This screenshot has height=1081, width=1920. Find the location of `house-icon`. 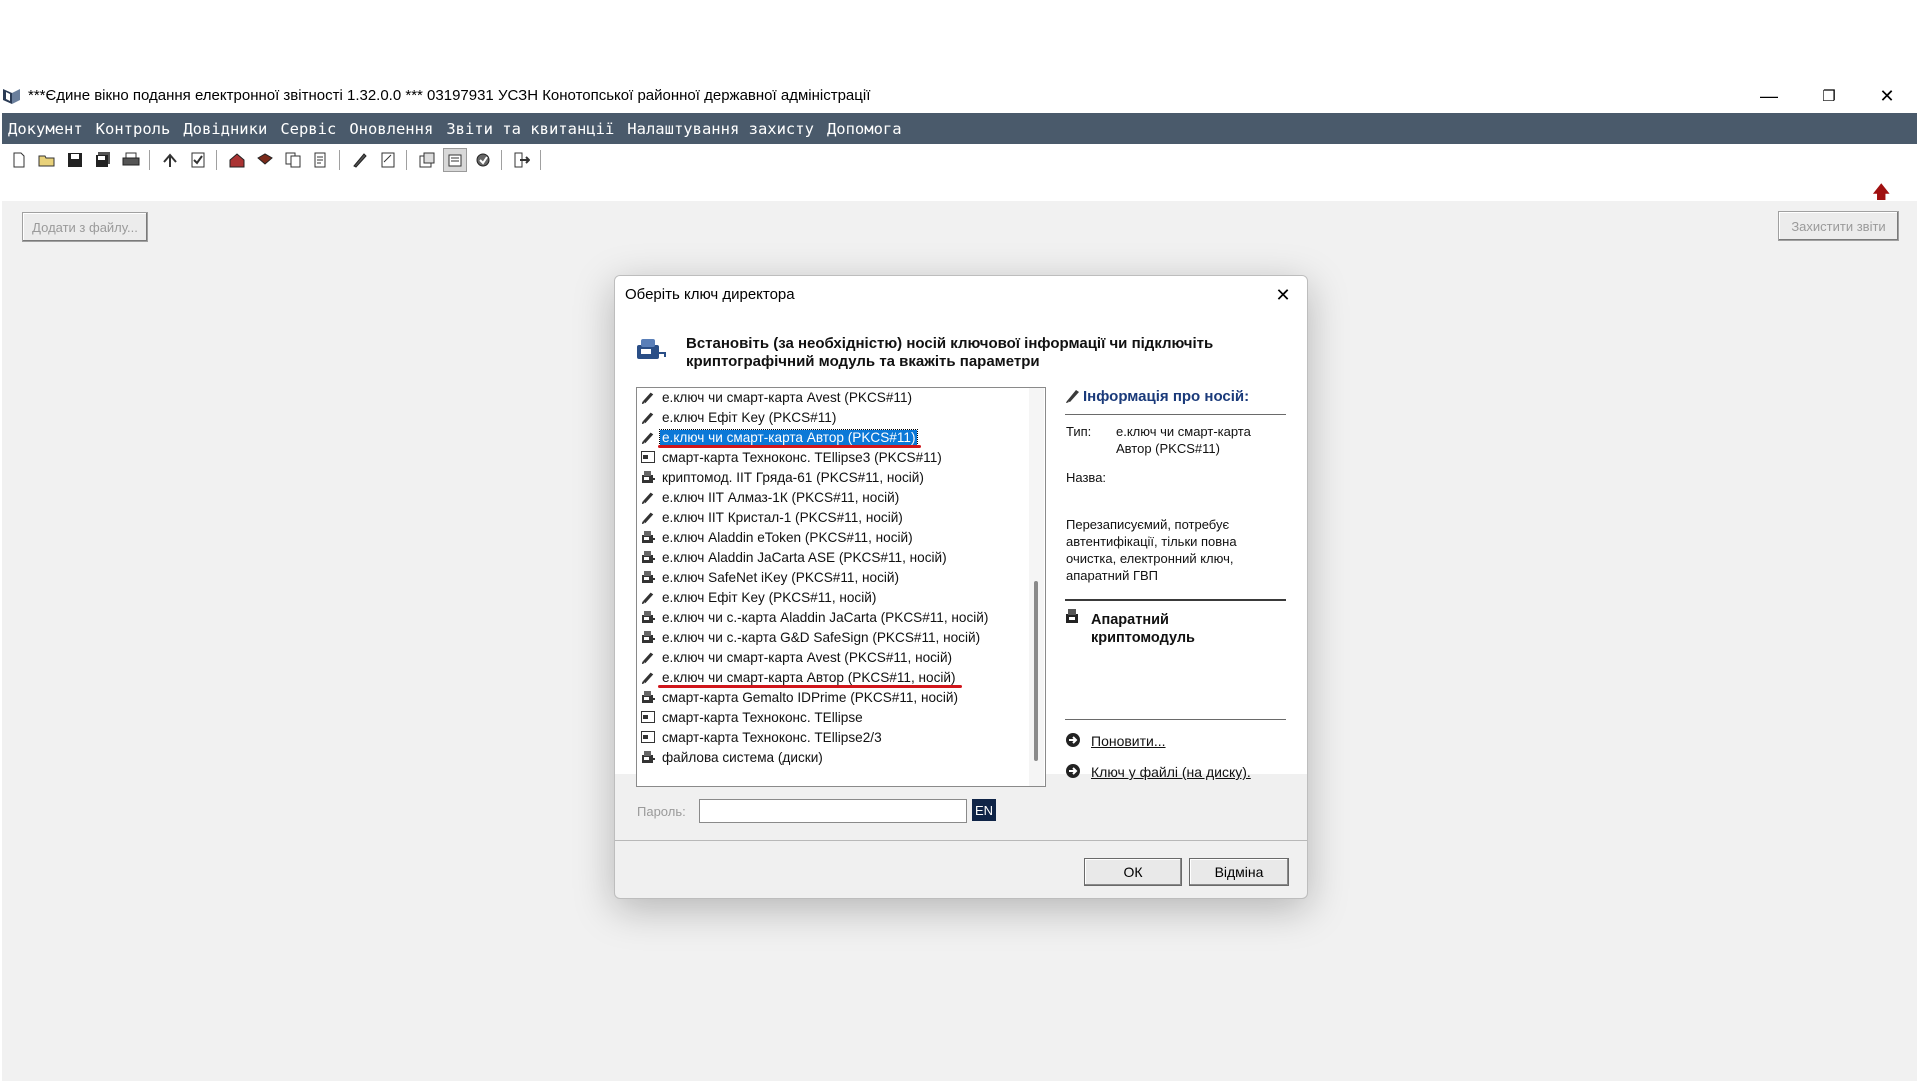

house-icon is located at coordinates (237, 160).